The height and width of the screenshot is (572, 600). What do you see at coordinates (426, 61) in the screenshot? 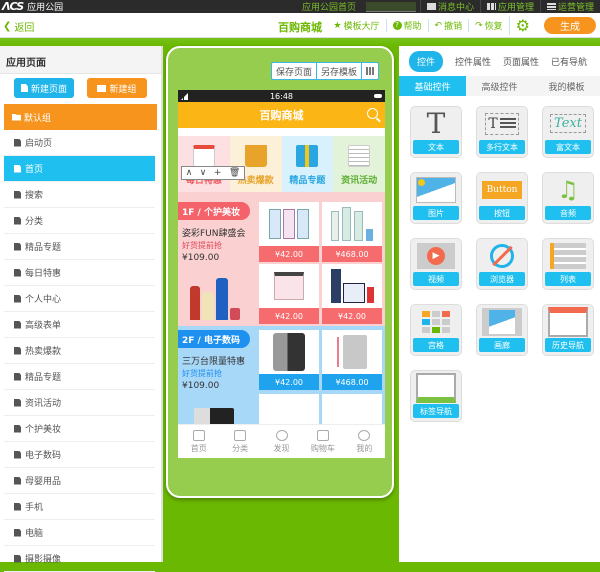
I see `panel-tab: 控件` at bounding box center [426, 61].